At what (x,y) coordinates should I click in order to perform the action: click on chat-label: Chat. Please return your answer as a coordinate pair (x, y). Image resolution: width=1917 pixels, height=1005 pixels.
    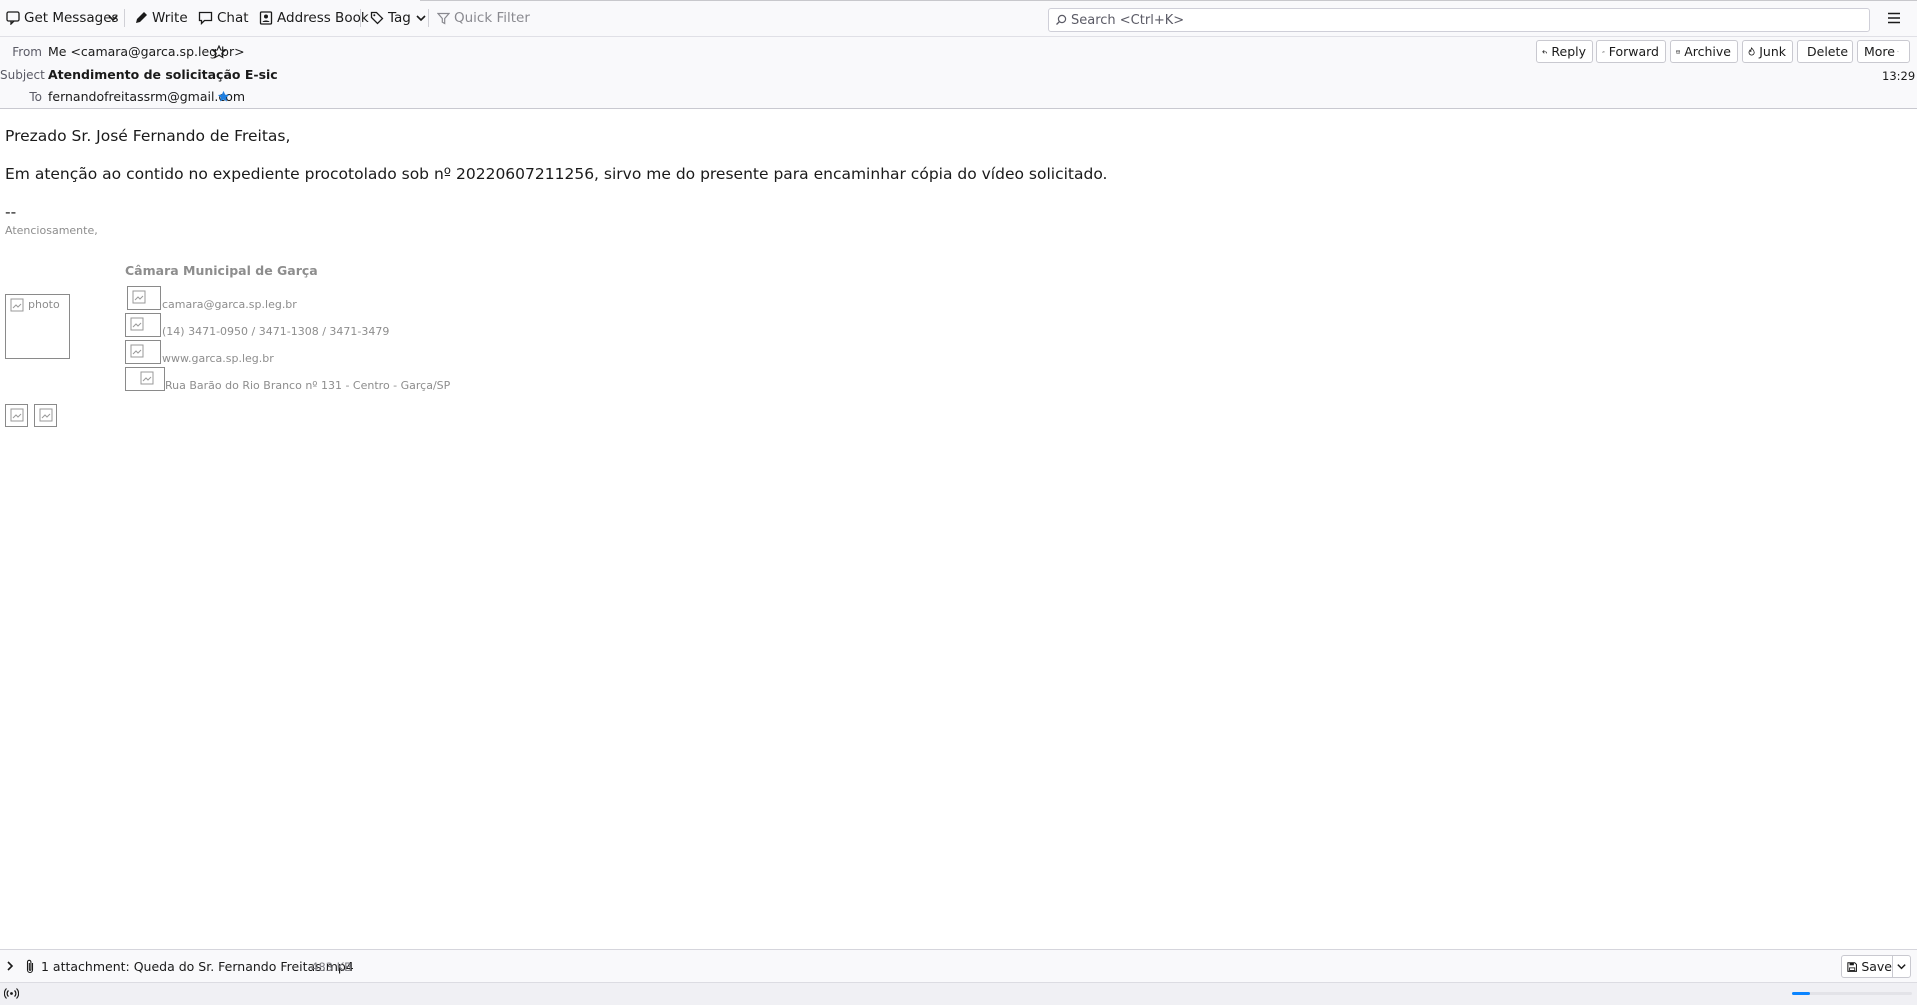
    Looking at the image, I should click on (233, 18).